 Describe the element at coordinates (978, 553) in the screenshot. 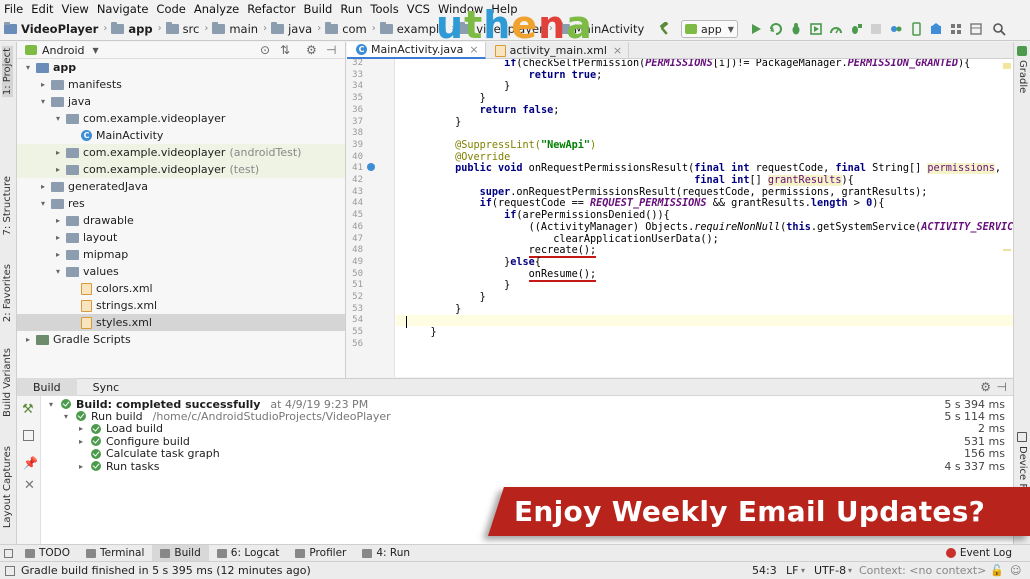

I see `event-log-button: Event Log` at that location.